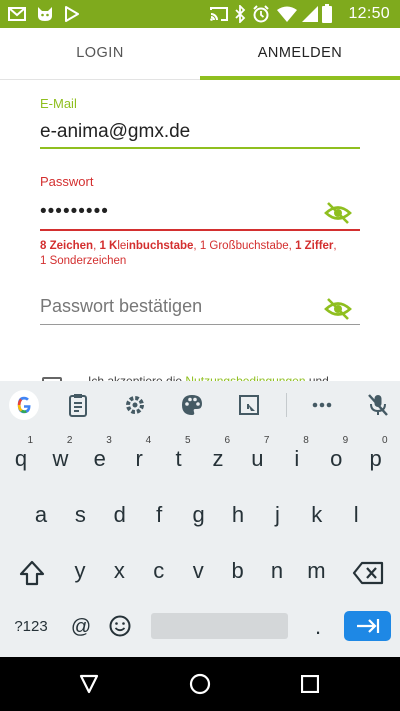 The image size is (400, 711). What do you see at coordinates (24, 405) in the screenshot?
I see `google-icon` at bounding box center [24, 405].